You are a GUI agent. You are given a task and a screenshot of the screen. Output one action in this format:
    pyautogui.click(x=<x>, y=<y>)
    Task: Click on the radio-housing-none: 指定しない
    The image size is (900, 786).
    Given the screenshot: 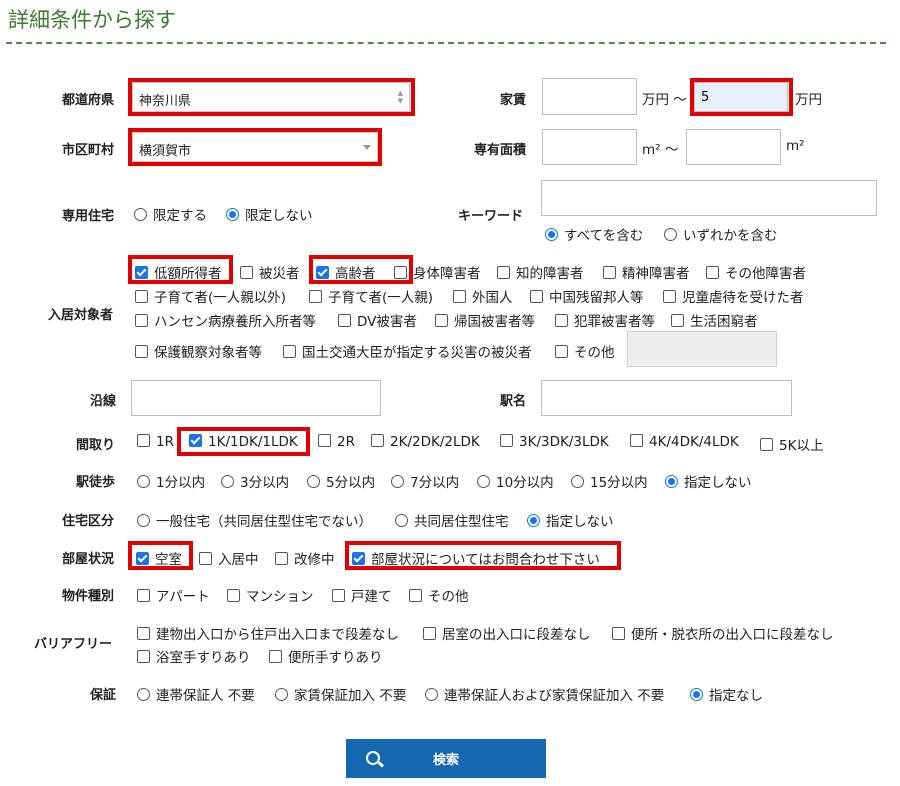 What is the action you would take?
    pyautogui.click(x=570, y=520)
    